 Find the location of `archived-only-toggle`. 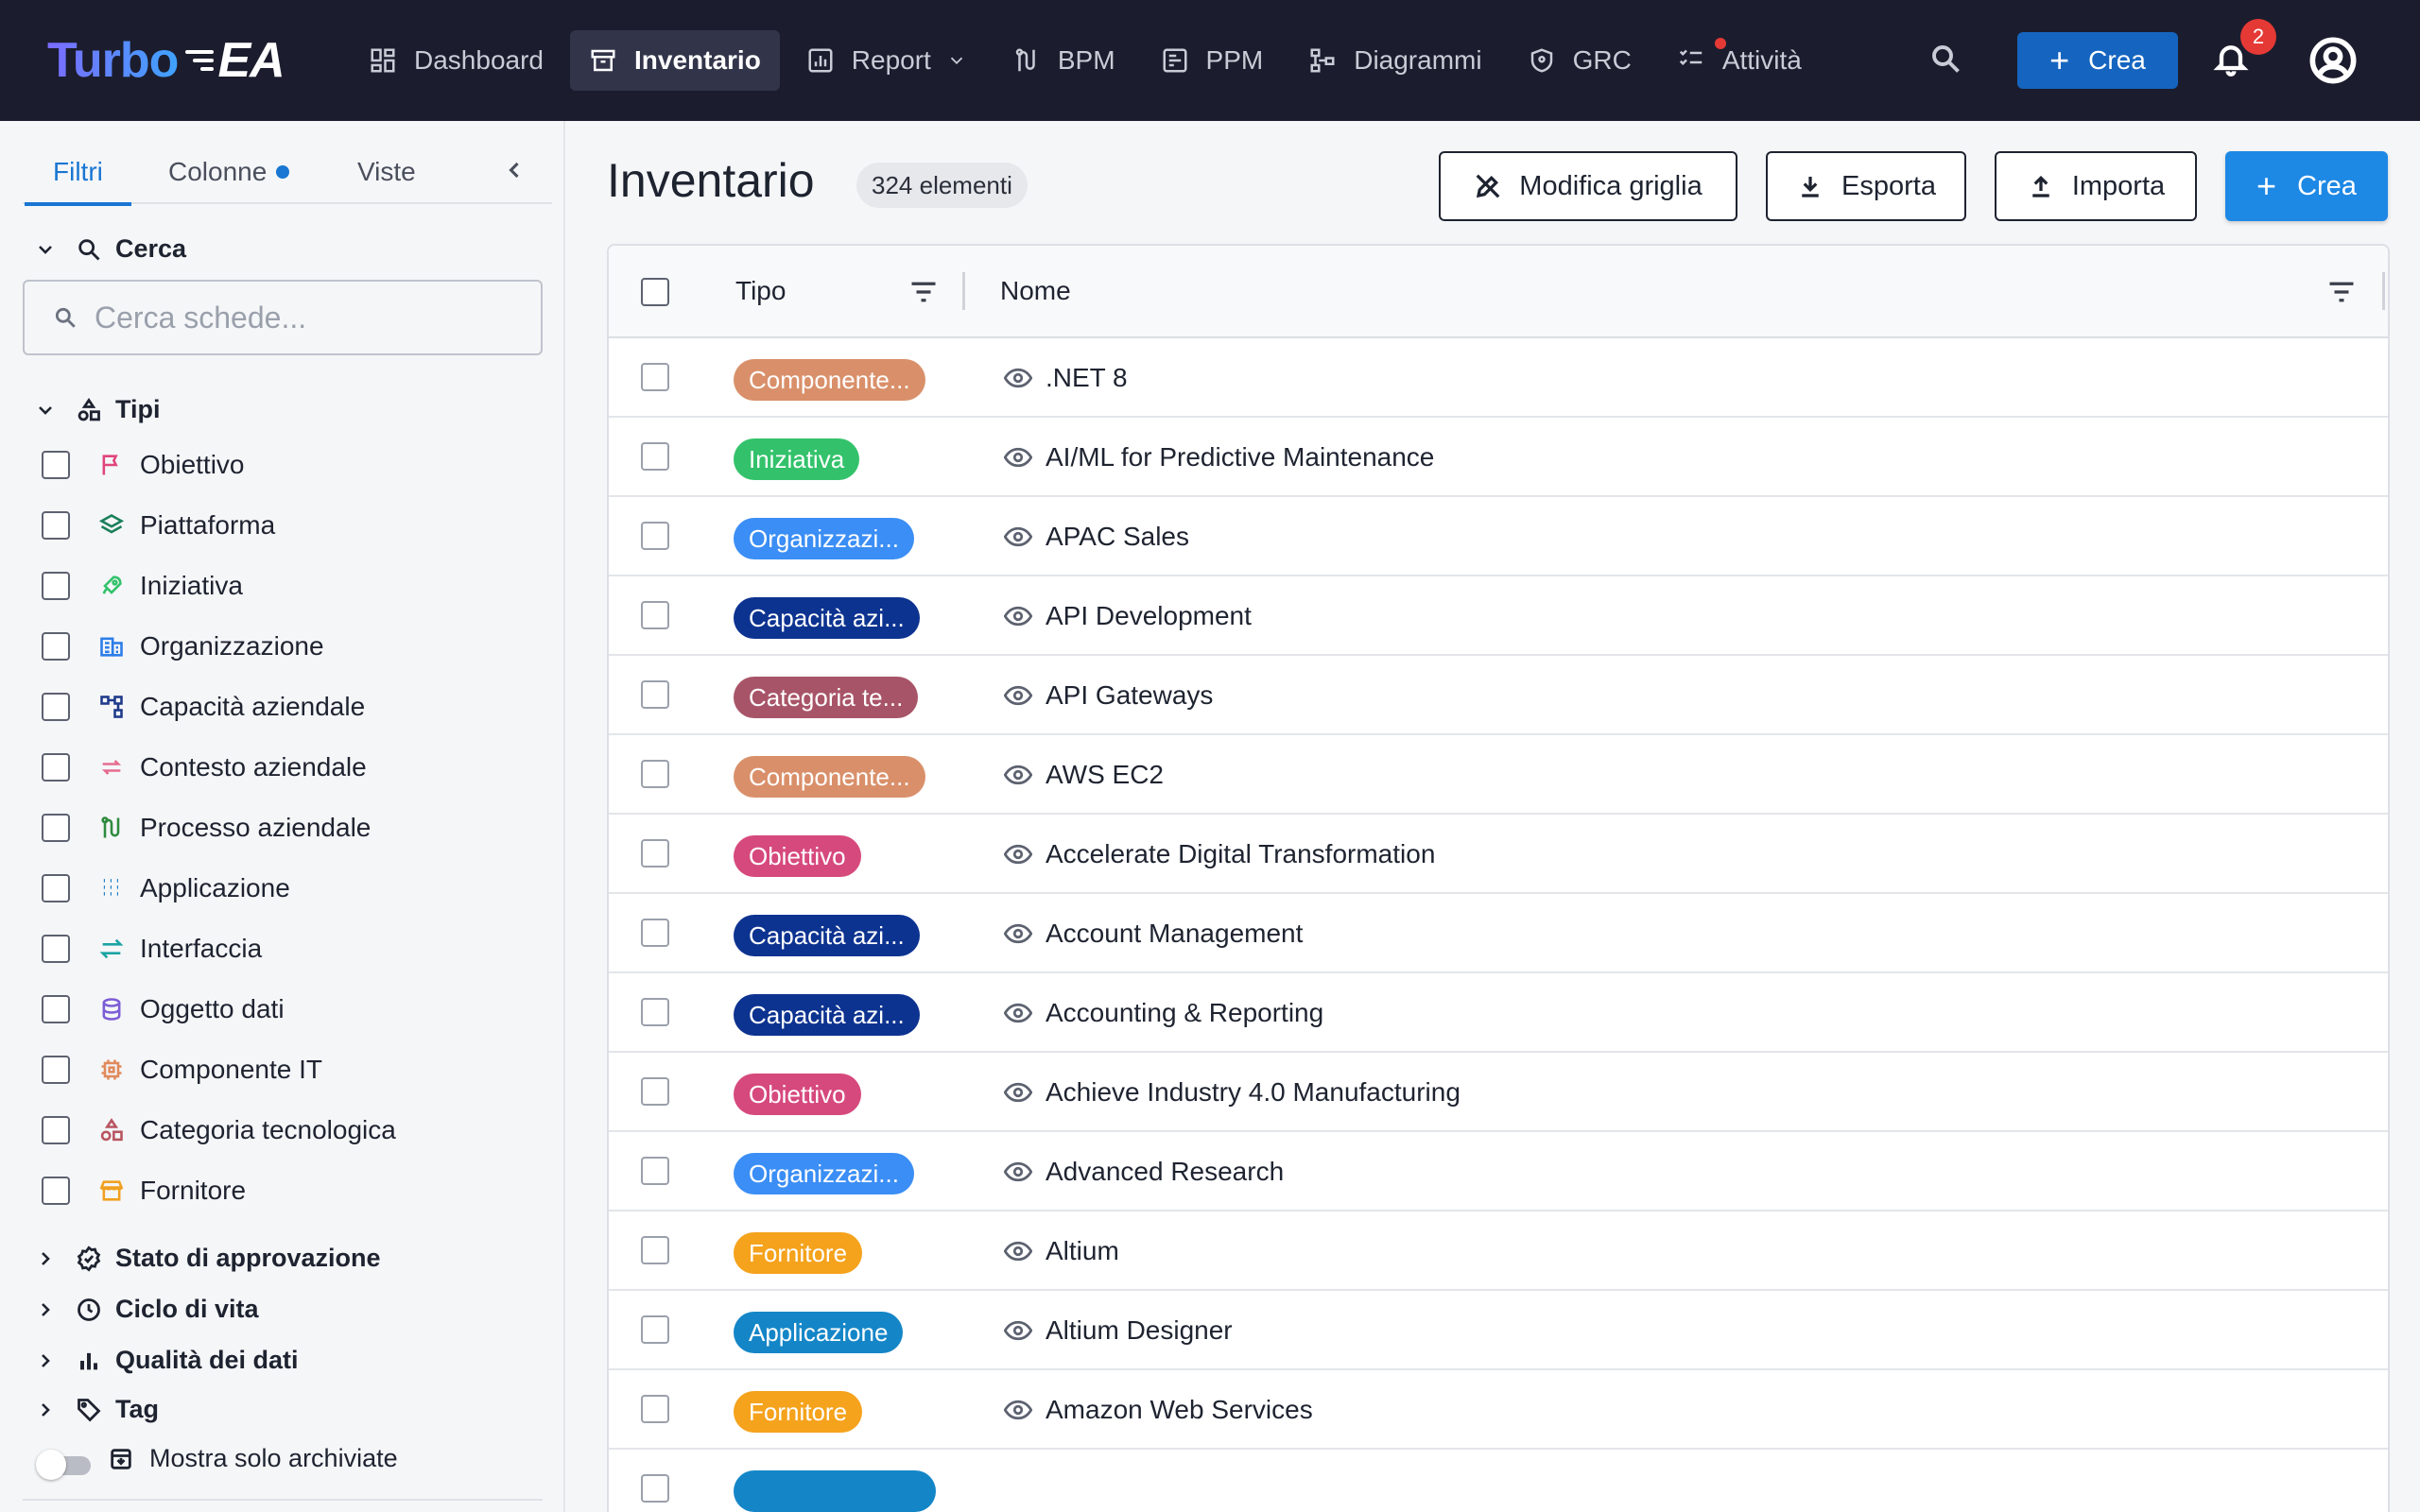

archived-only-toggle is located at coordinates (64, 1465).